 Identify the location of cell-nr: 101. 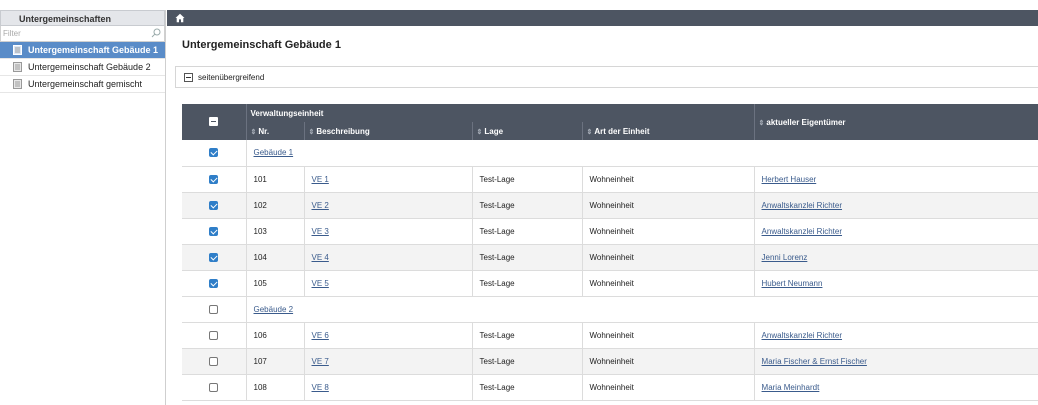
(275, 179).